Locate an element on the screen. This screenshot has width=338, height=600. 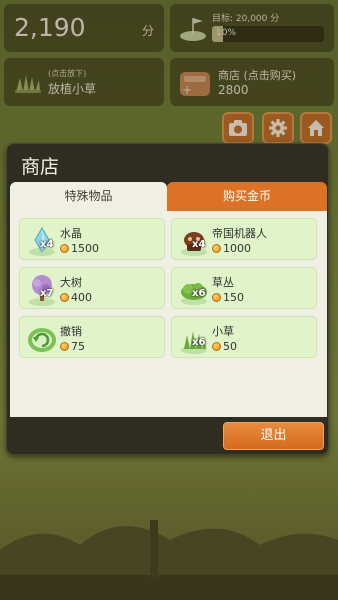
item-price-row: 1000 is located at coordinates (231, 248).